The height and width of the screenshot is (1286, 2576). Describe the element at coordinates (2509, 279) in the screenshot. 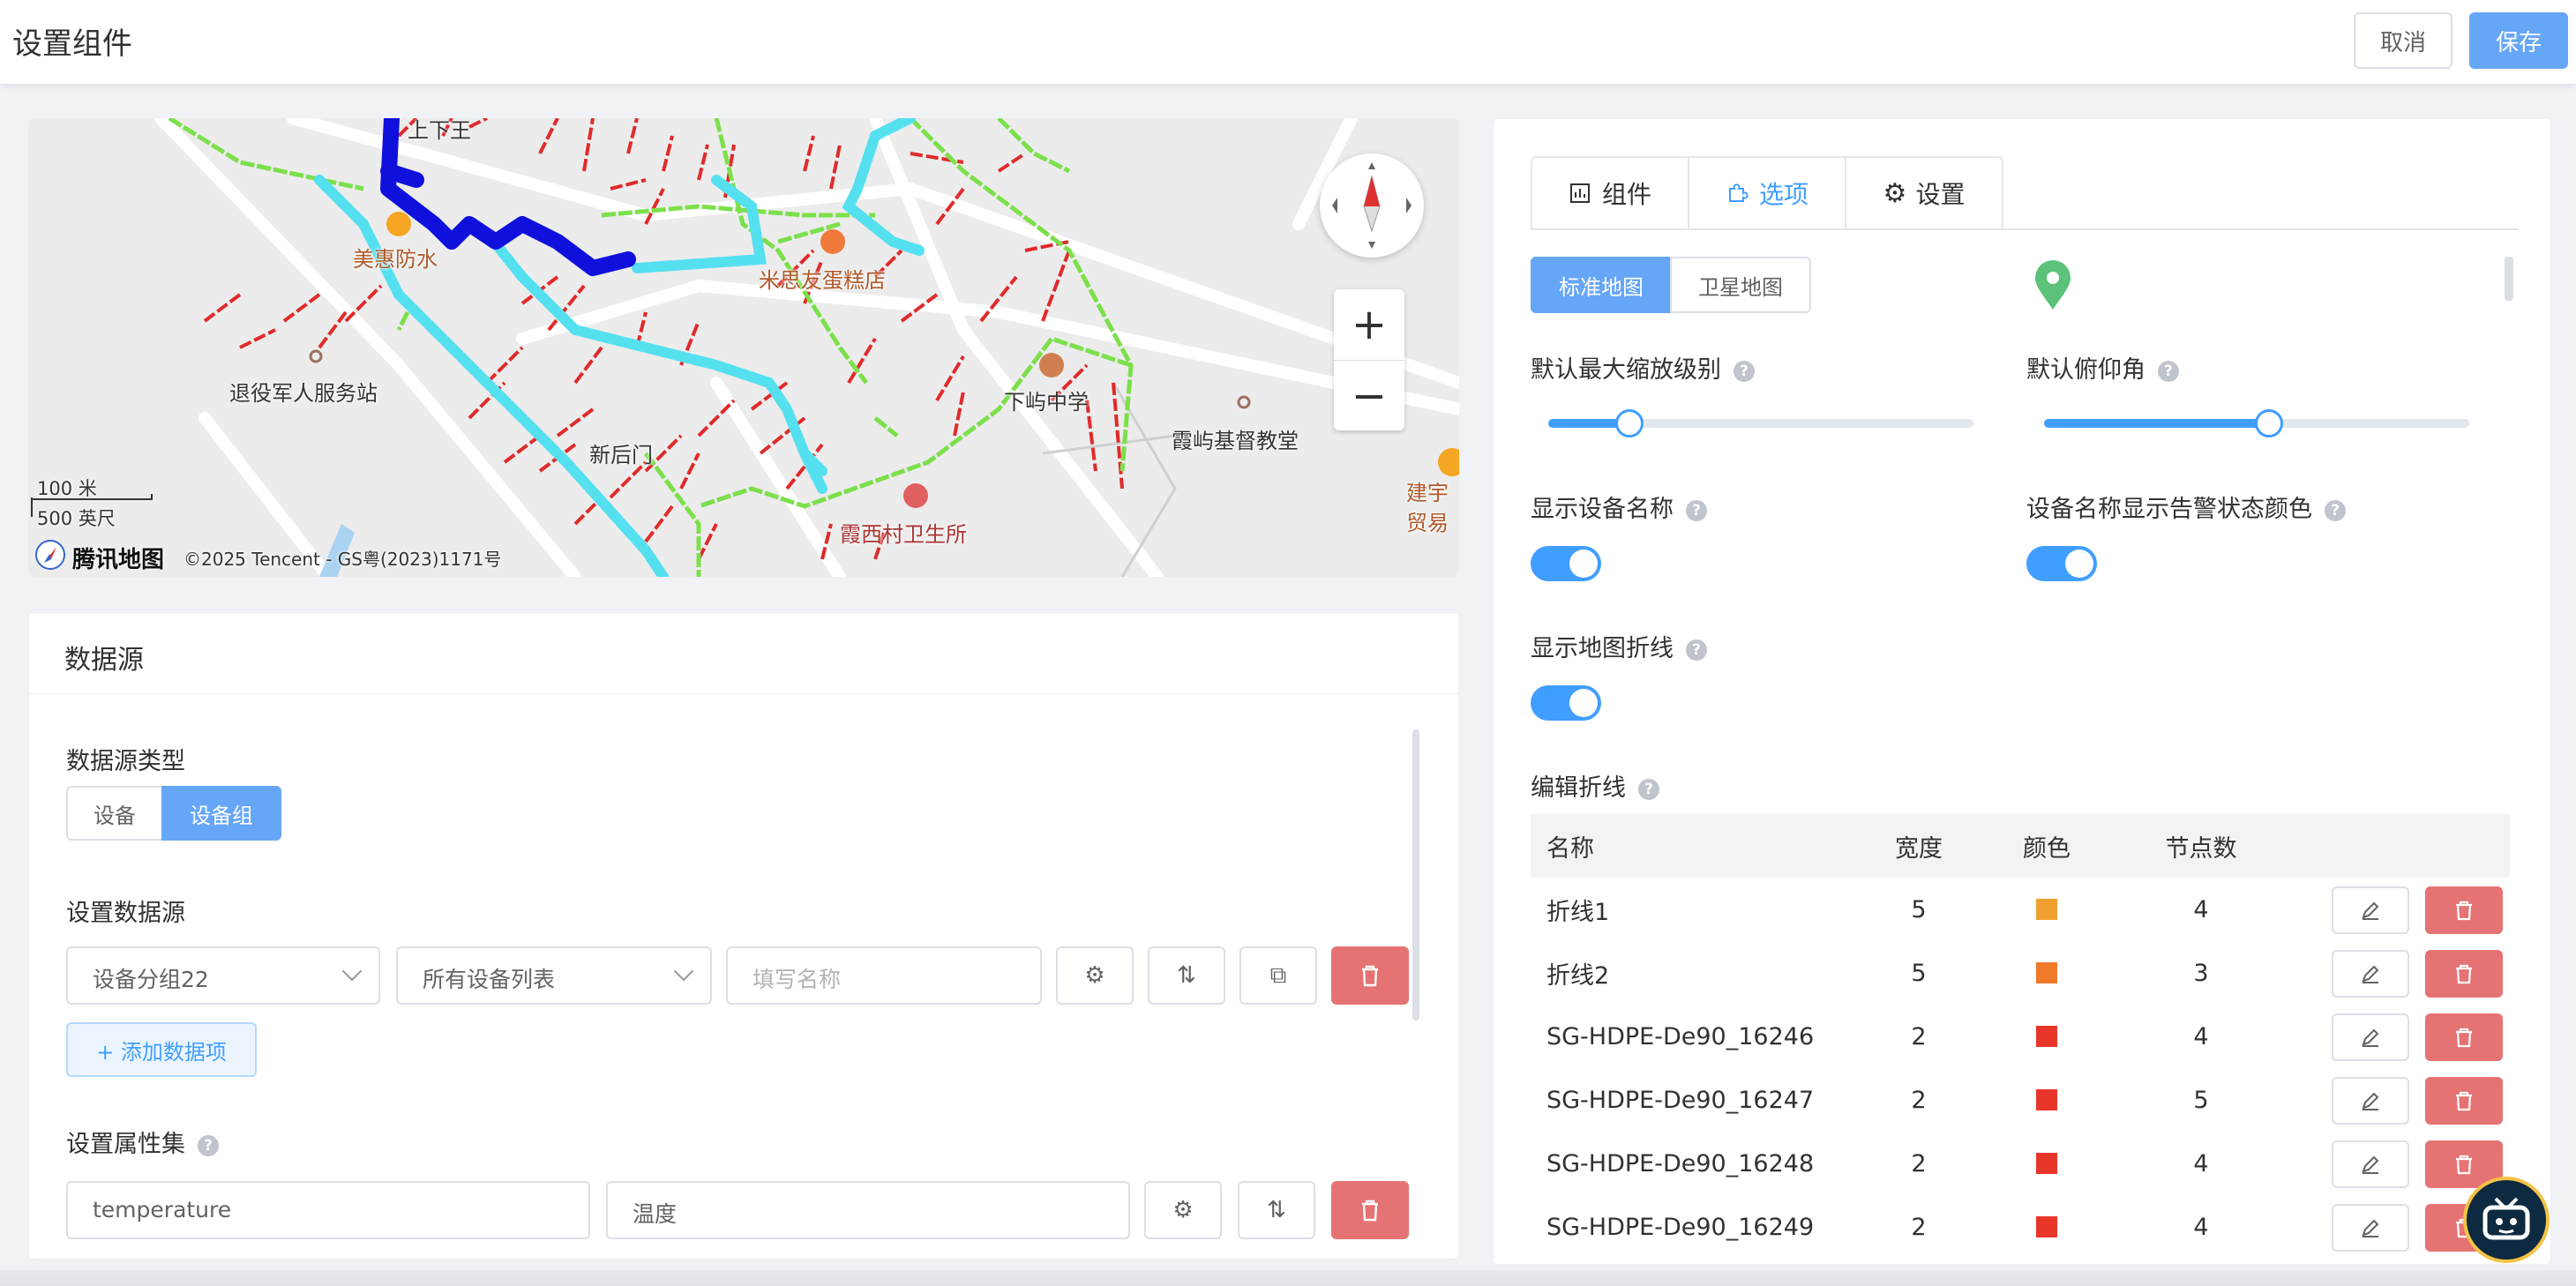

I see `options-scrollbar` at that location.